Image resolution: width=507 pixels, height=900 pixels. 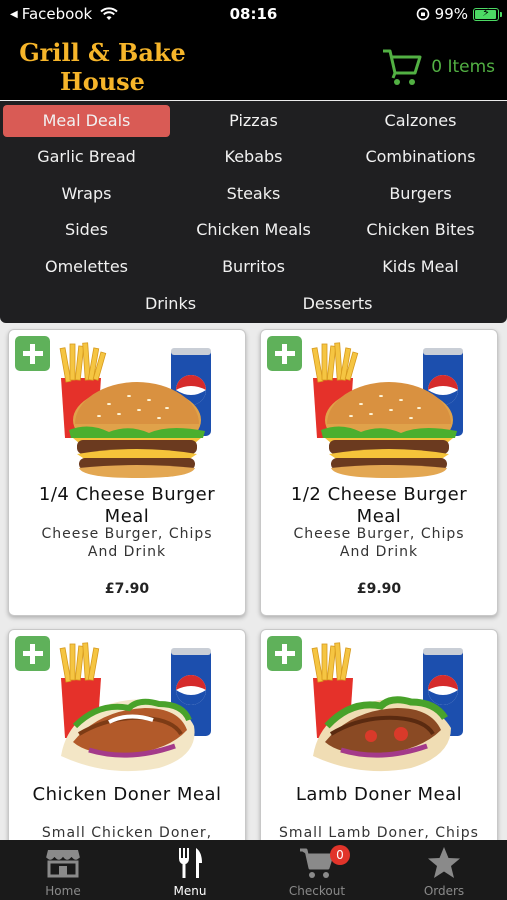 I want to click on category-chicken-meals: Chicken Meals, so click(x=253, y=230).